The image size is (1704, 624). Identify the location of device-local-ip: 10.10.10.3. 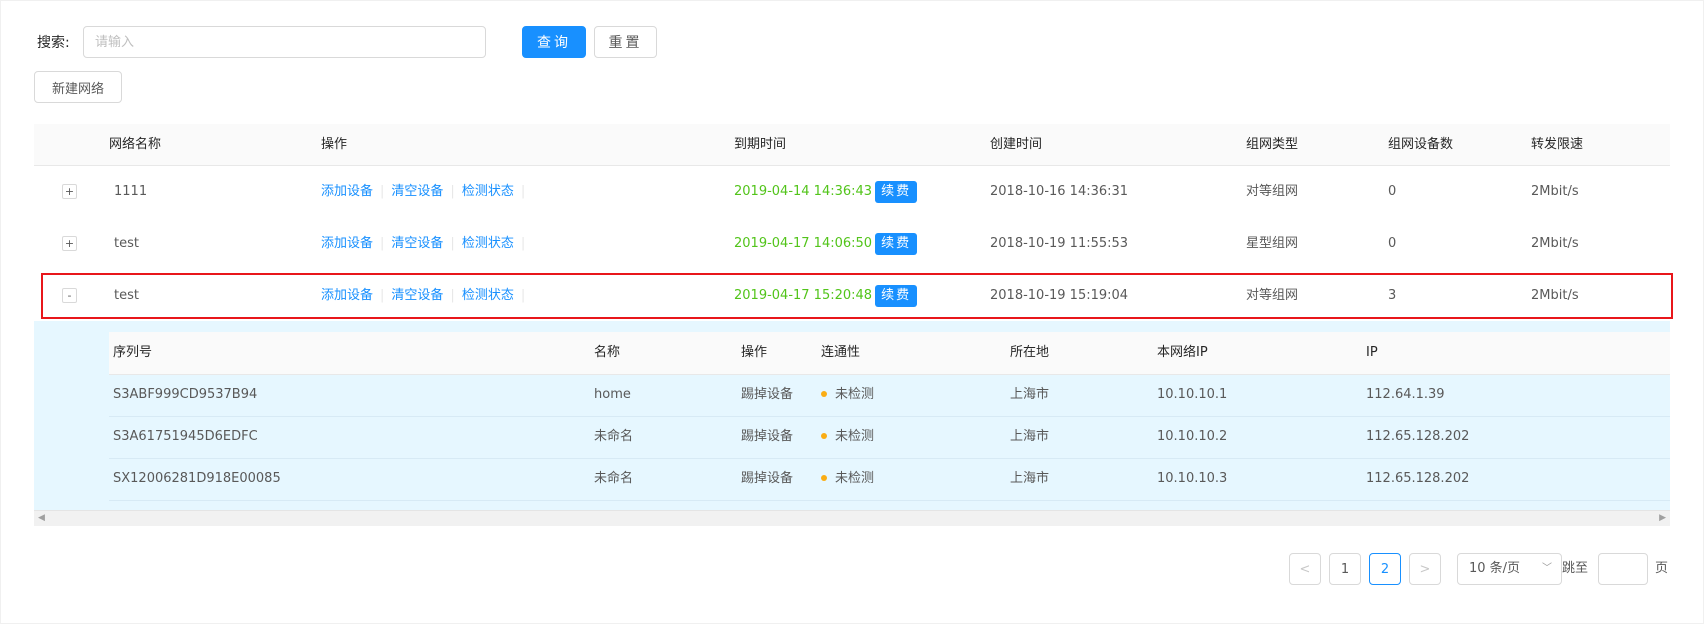
(1192, 478).